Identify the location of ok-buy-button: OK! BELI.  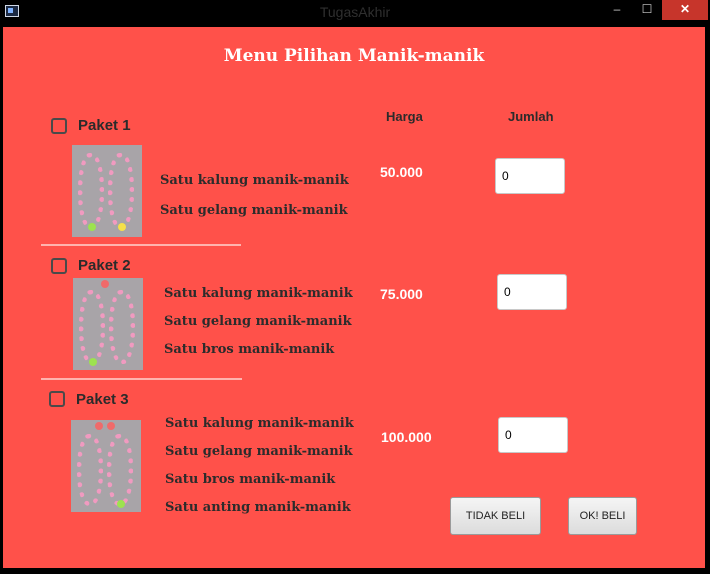
(602, 516).